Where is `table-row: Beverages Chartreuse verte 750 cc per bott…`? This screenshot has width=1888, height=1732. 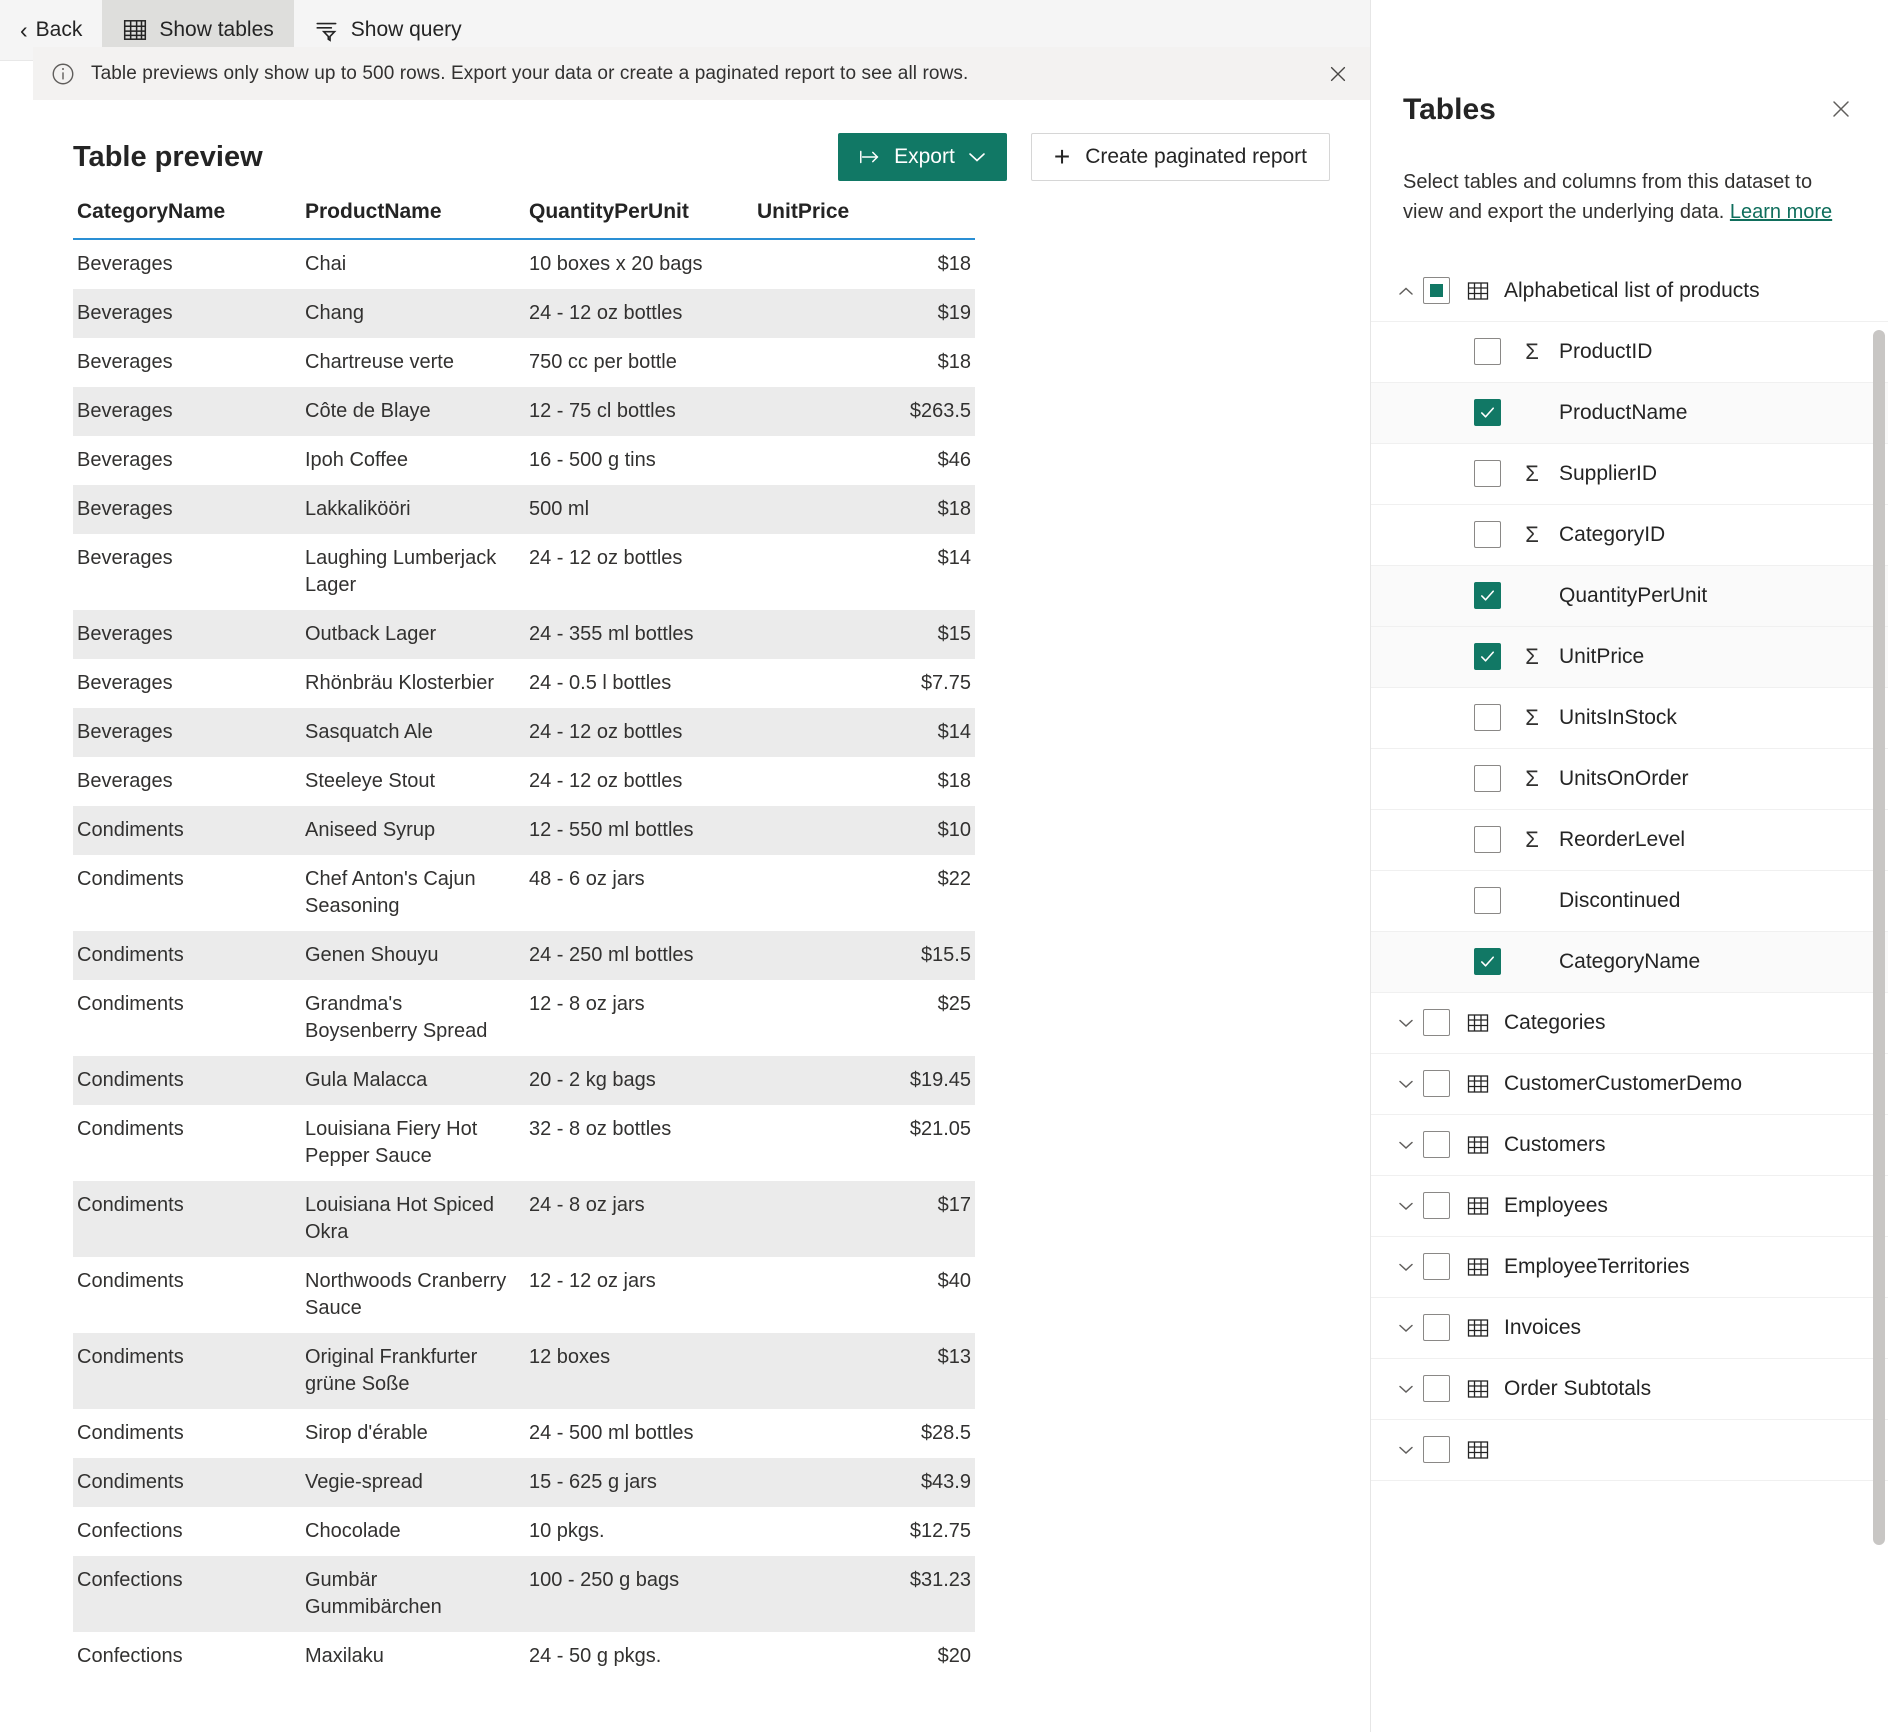 table-row: Beverages Chartreuse verte 750 cc per bott… is located at coordinates (524, 362).